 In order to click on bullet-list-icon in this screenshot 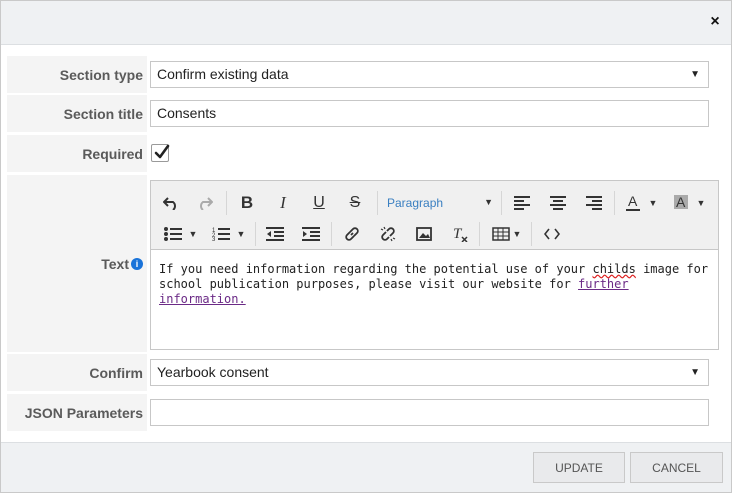, I will do `click(173, 234)`.